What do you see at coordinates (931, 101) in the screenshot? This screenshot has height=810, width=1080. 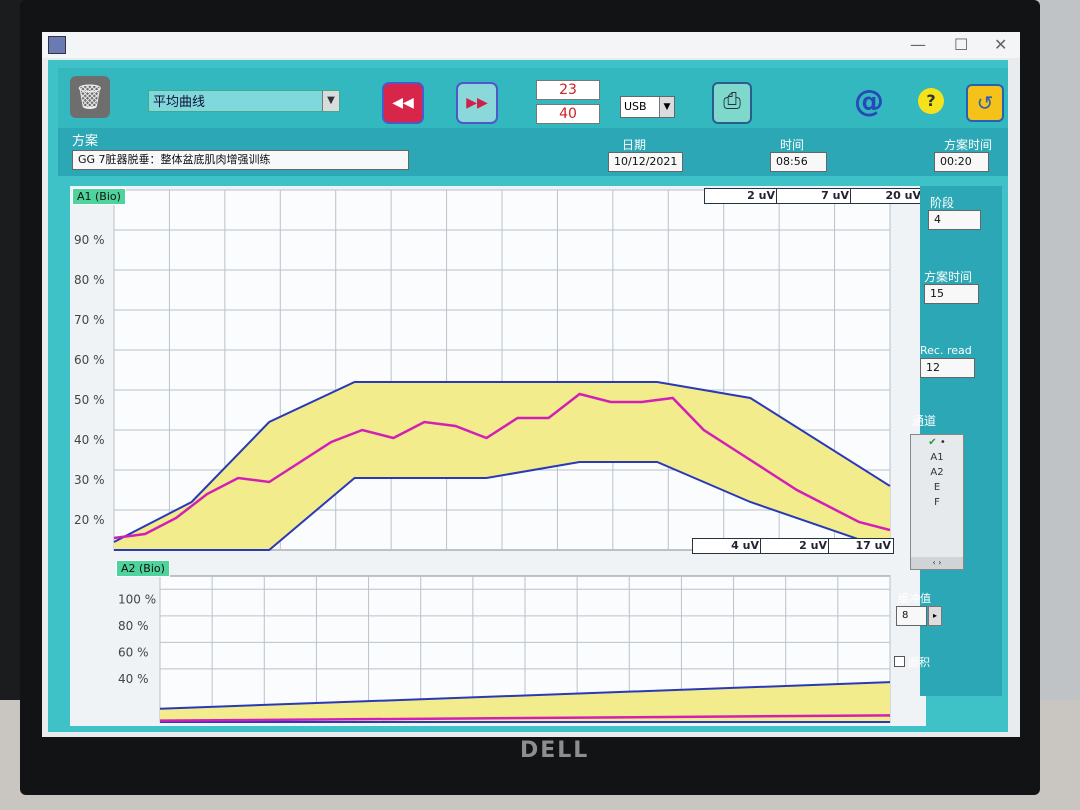 I see `help-icon: ?` at bounding box center [931, 101].